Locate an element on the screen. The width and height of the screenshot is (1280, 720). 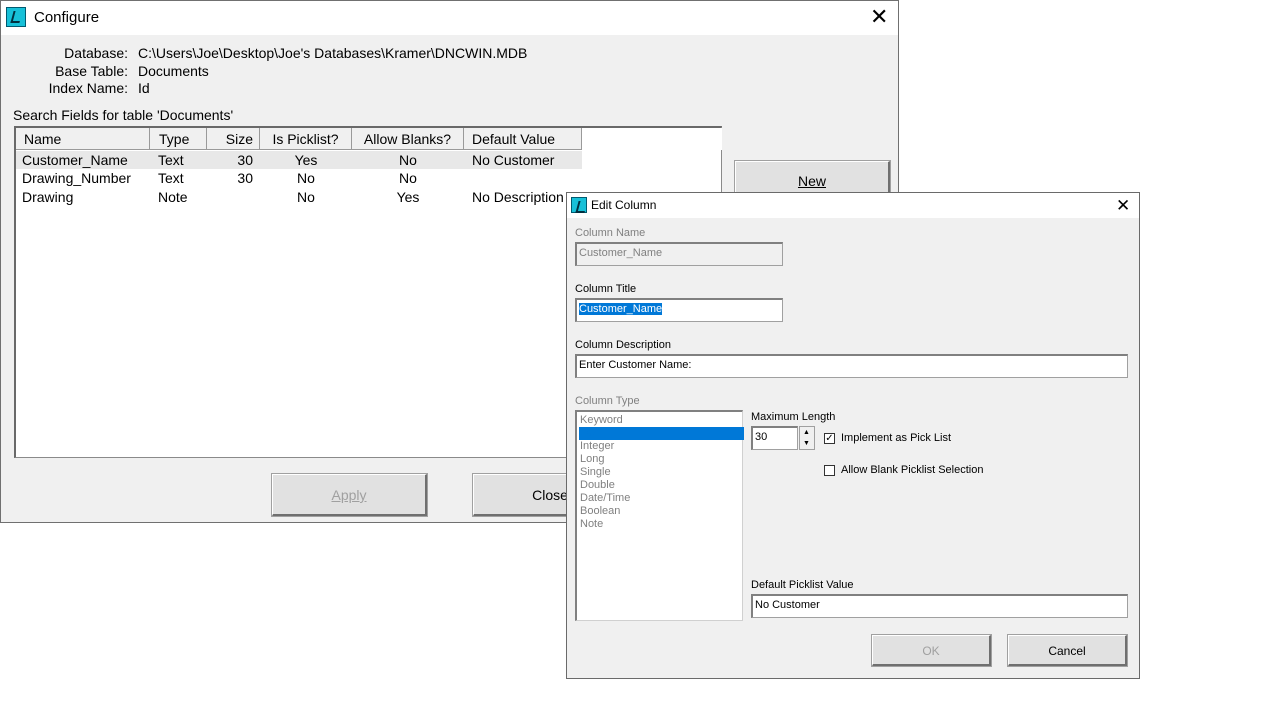
index-name-label: Index Name: is located at coordinates (88, 88).